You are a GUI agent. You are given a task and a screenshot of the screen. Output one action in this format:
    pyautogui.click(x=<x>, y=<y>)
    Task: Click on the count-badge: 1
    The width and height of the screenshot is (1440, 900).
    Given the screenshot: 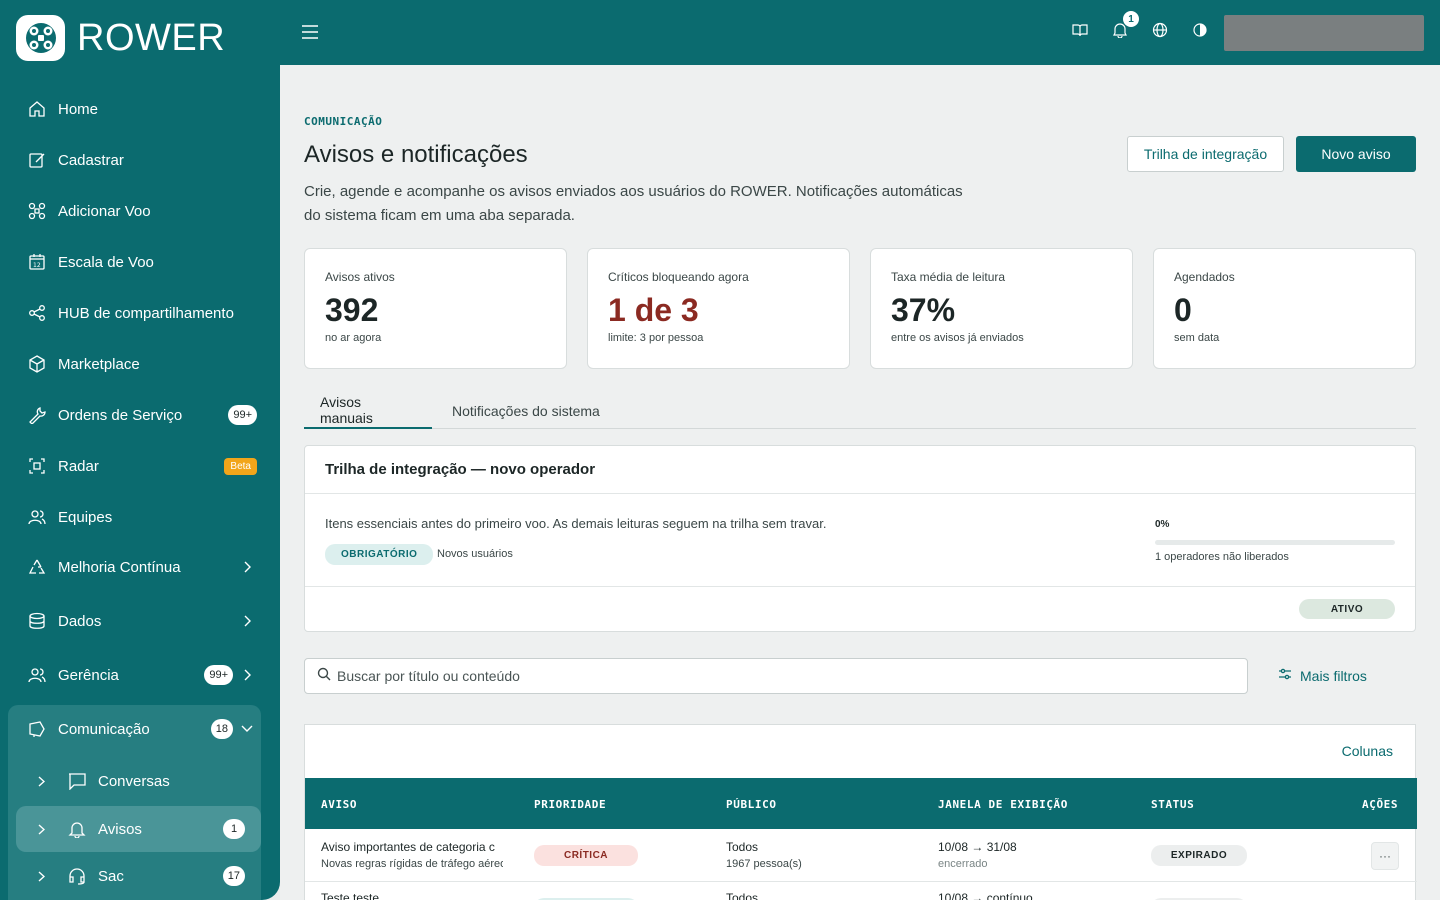 What is the action you would take?
    pyautogui.click(x=234, y=829)
    